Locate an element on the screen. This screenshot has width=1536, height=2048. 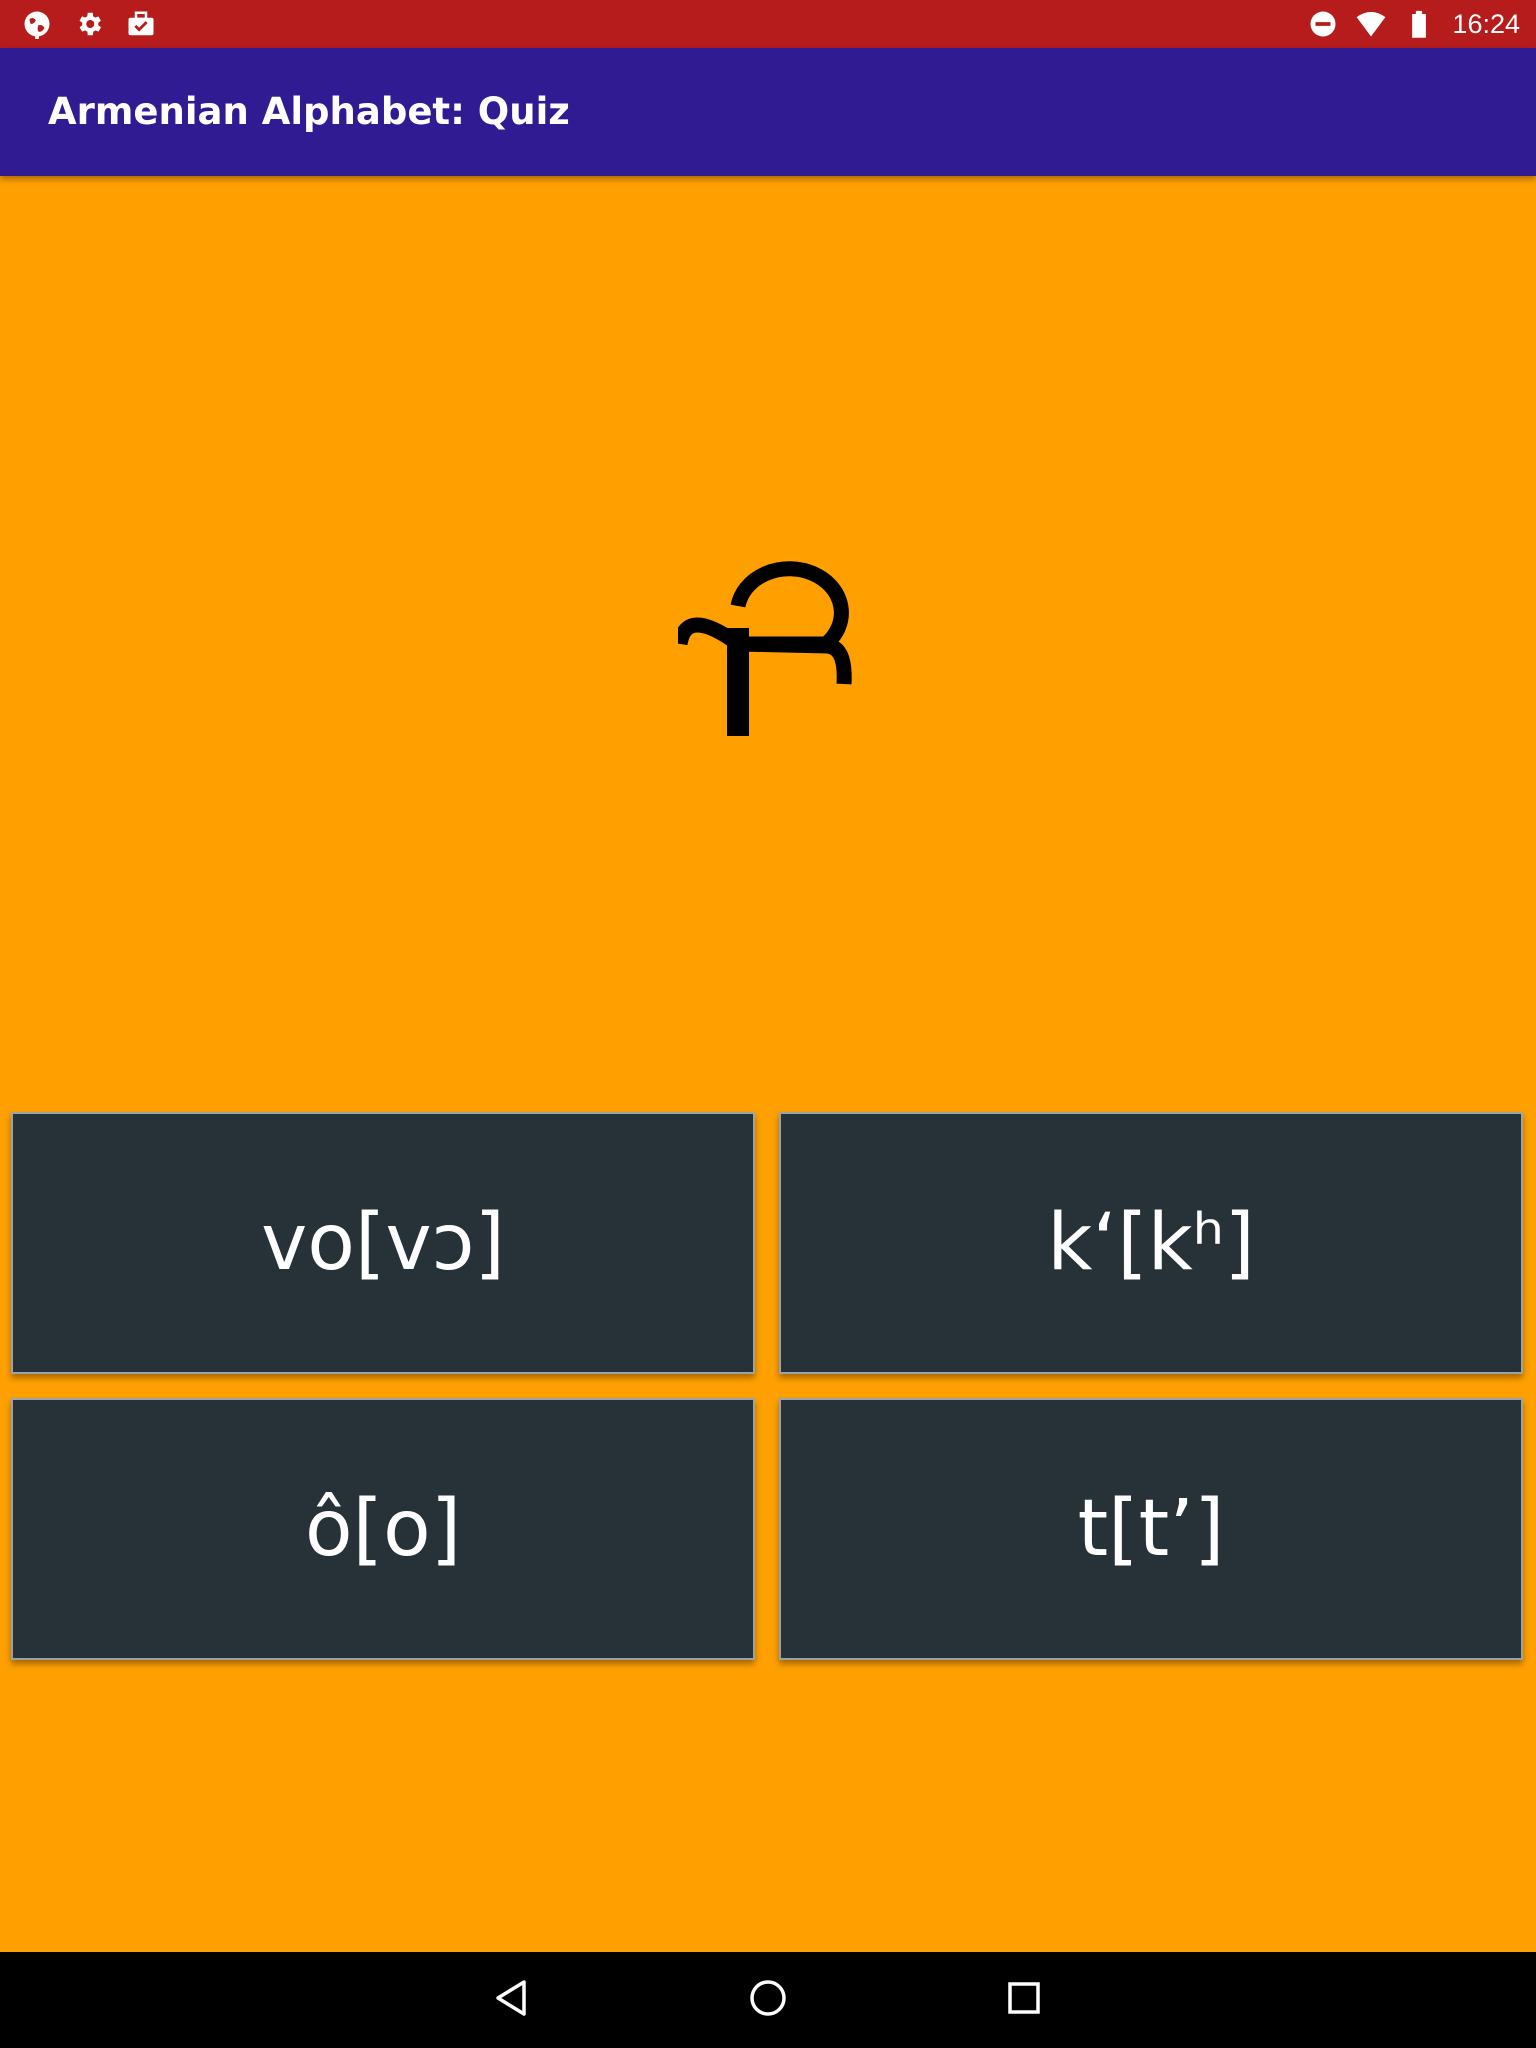
answer-button-1: vo[vɔ] is located at coordinates (383, 1243).